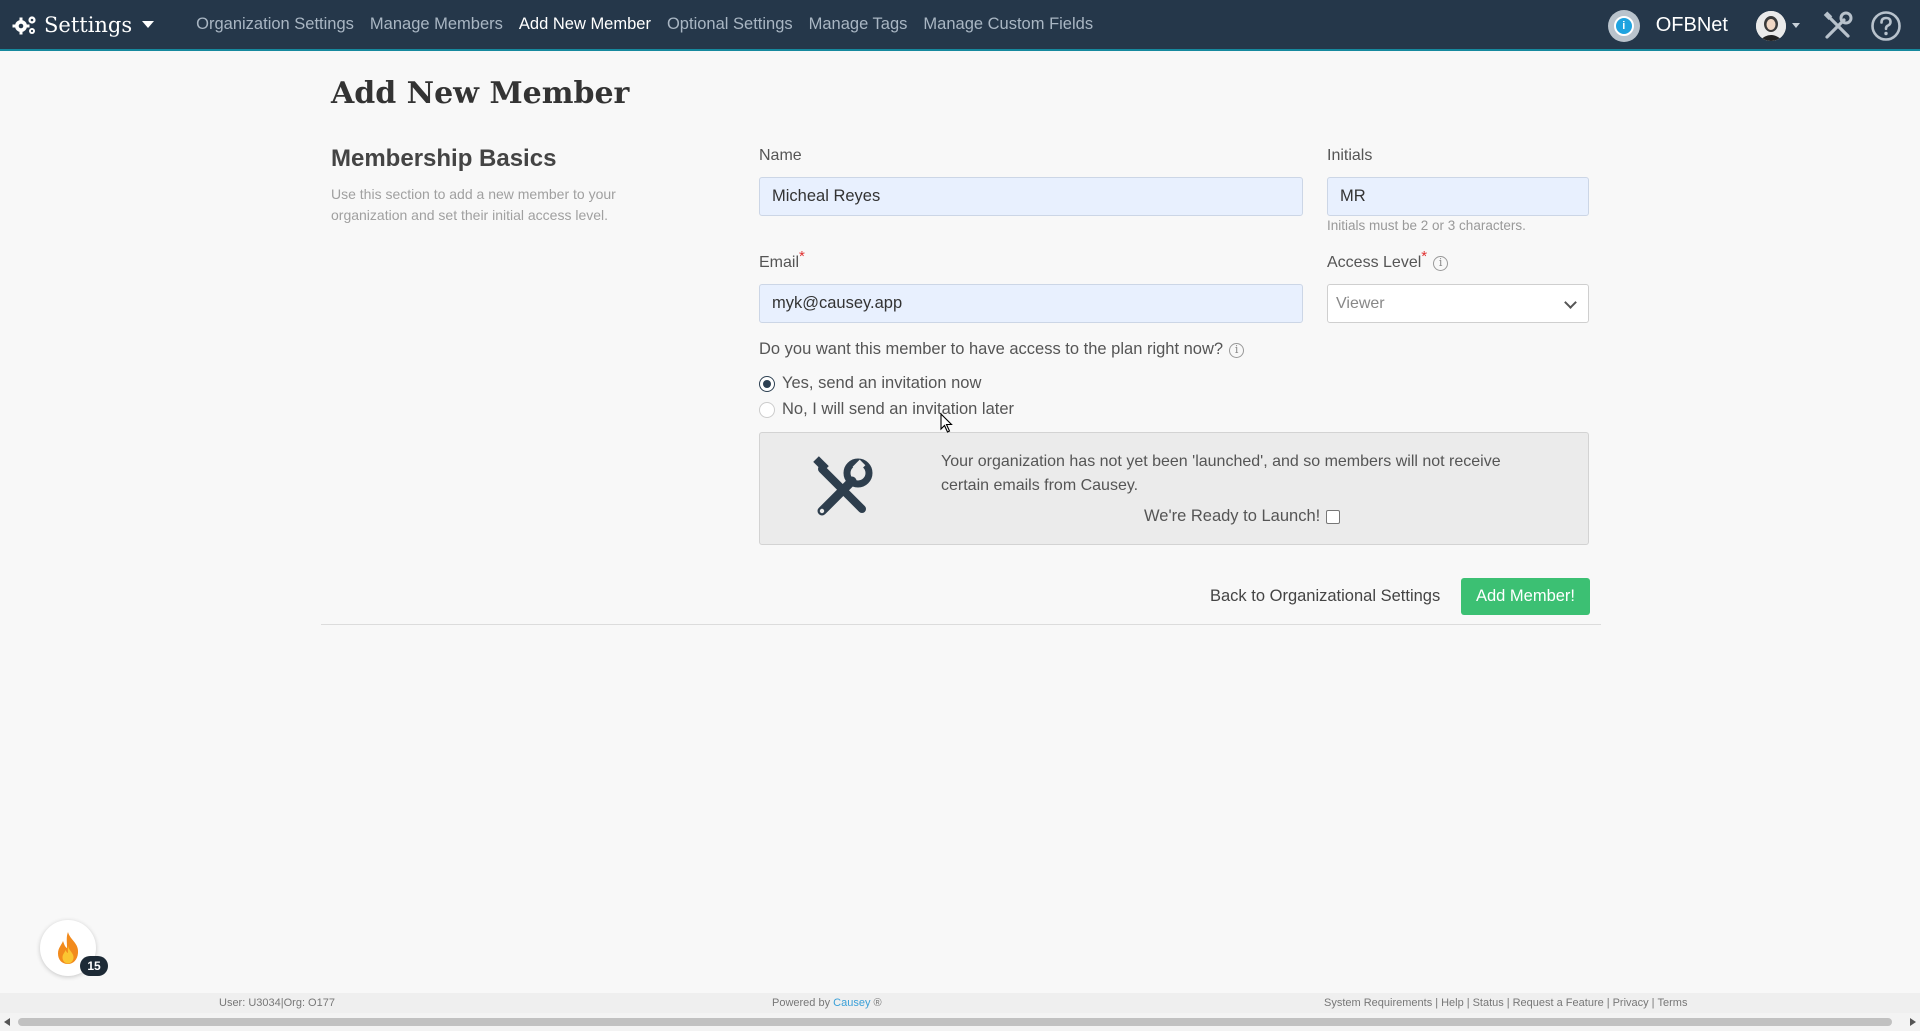 Image resolution: width=1920 pixels, height=1031 pixels. Describe the element at coordinates (877, 1003) in the screenshot. I see `footer-powered-suffix: ®` at that location.